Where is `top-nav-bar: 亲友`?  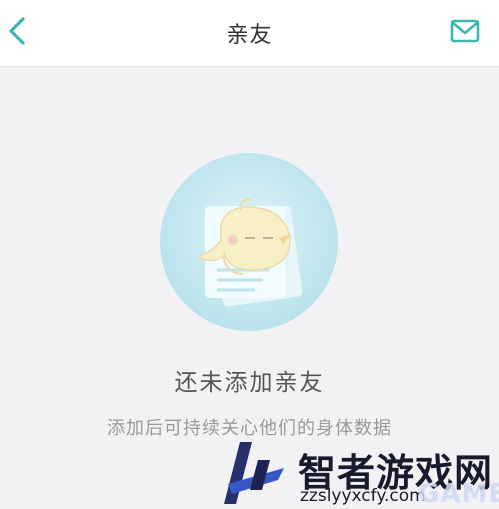 top-nav-bar: 亲友 is located at coordinates (249, 33).